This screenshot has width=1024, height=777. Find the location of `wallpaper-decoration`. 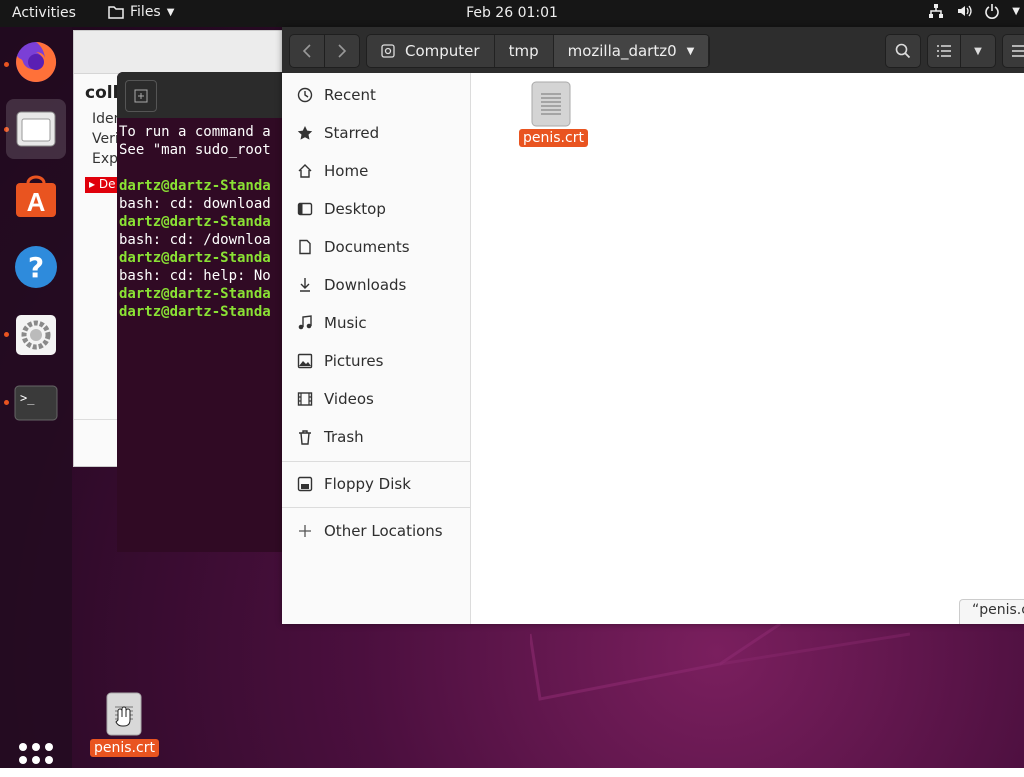

wallpaper-decoration is located at coordinates (720, 662).